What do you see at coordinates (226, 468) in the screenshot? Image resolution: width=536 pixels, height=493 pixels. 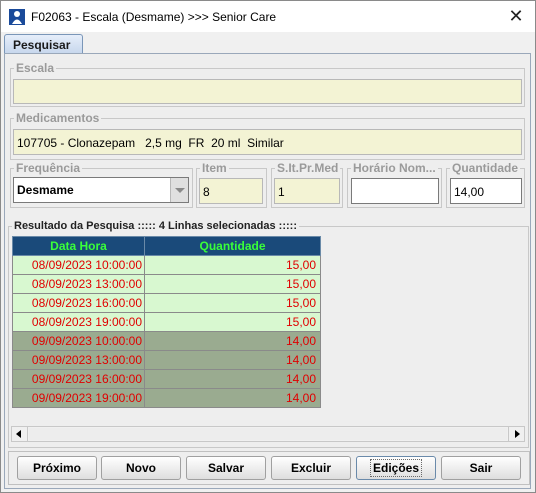 I see `salvar-button: Salvar` at bounding box center [226, 468].